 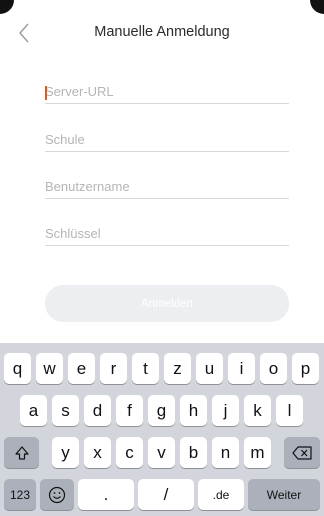 What do you see at coordinates (273, 368) in the screenshot?
I see `key-o: o` at bounding box center [273, 368].